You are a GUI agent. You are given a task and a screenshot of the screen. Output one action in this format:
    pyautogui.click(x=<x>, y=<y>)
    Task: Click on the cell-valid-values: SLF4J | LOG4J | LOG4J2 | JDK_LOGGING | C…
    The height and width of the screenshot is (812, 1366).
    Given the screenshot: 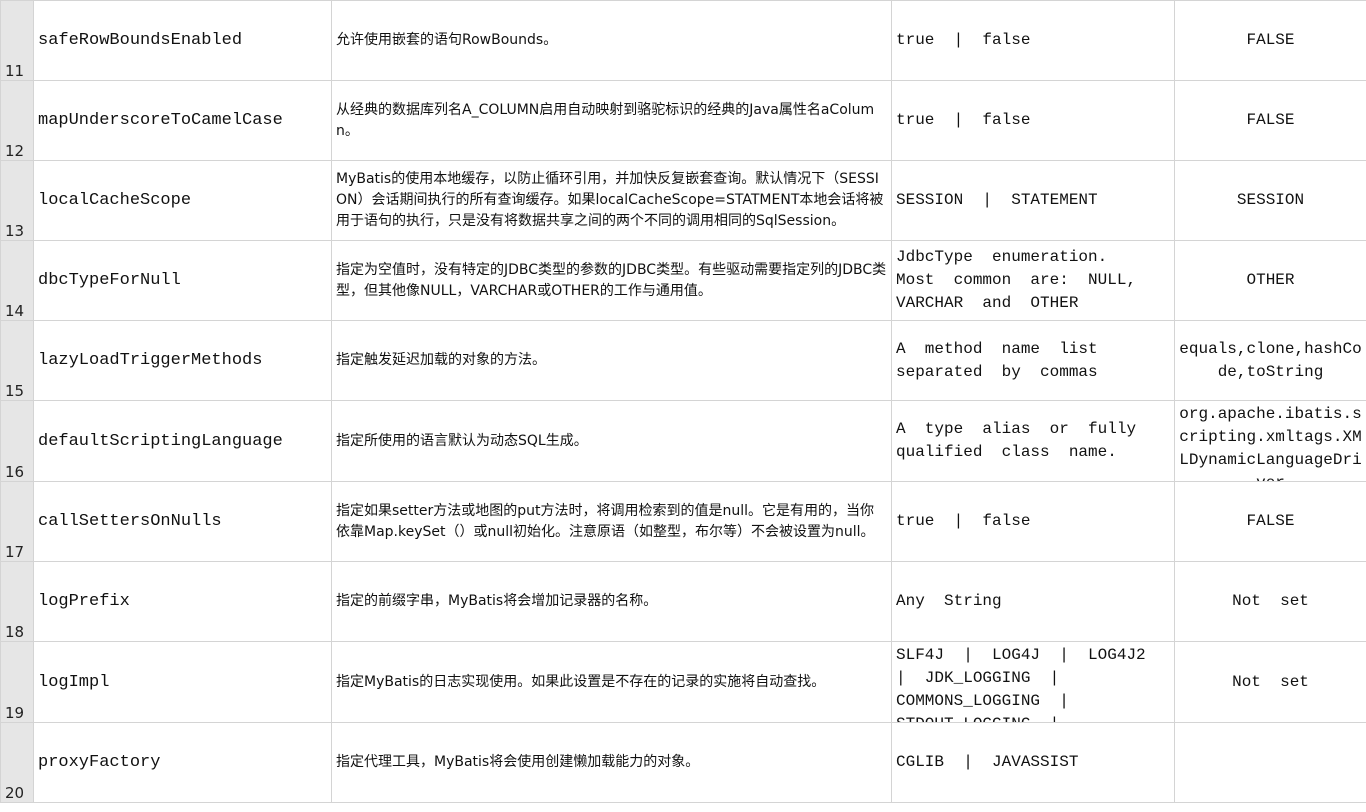 What is the action you would take?
    pyautogui.click(x=1033, y=682)
    